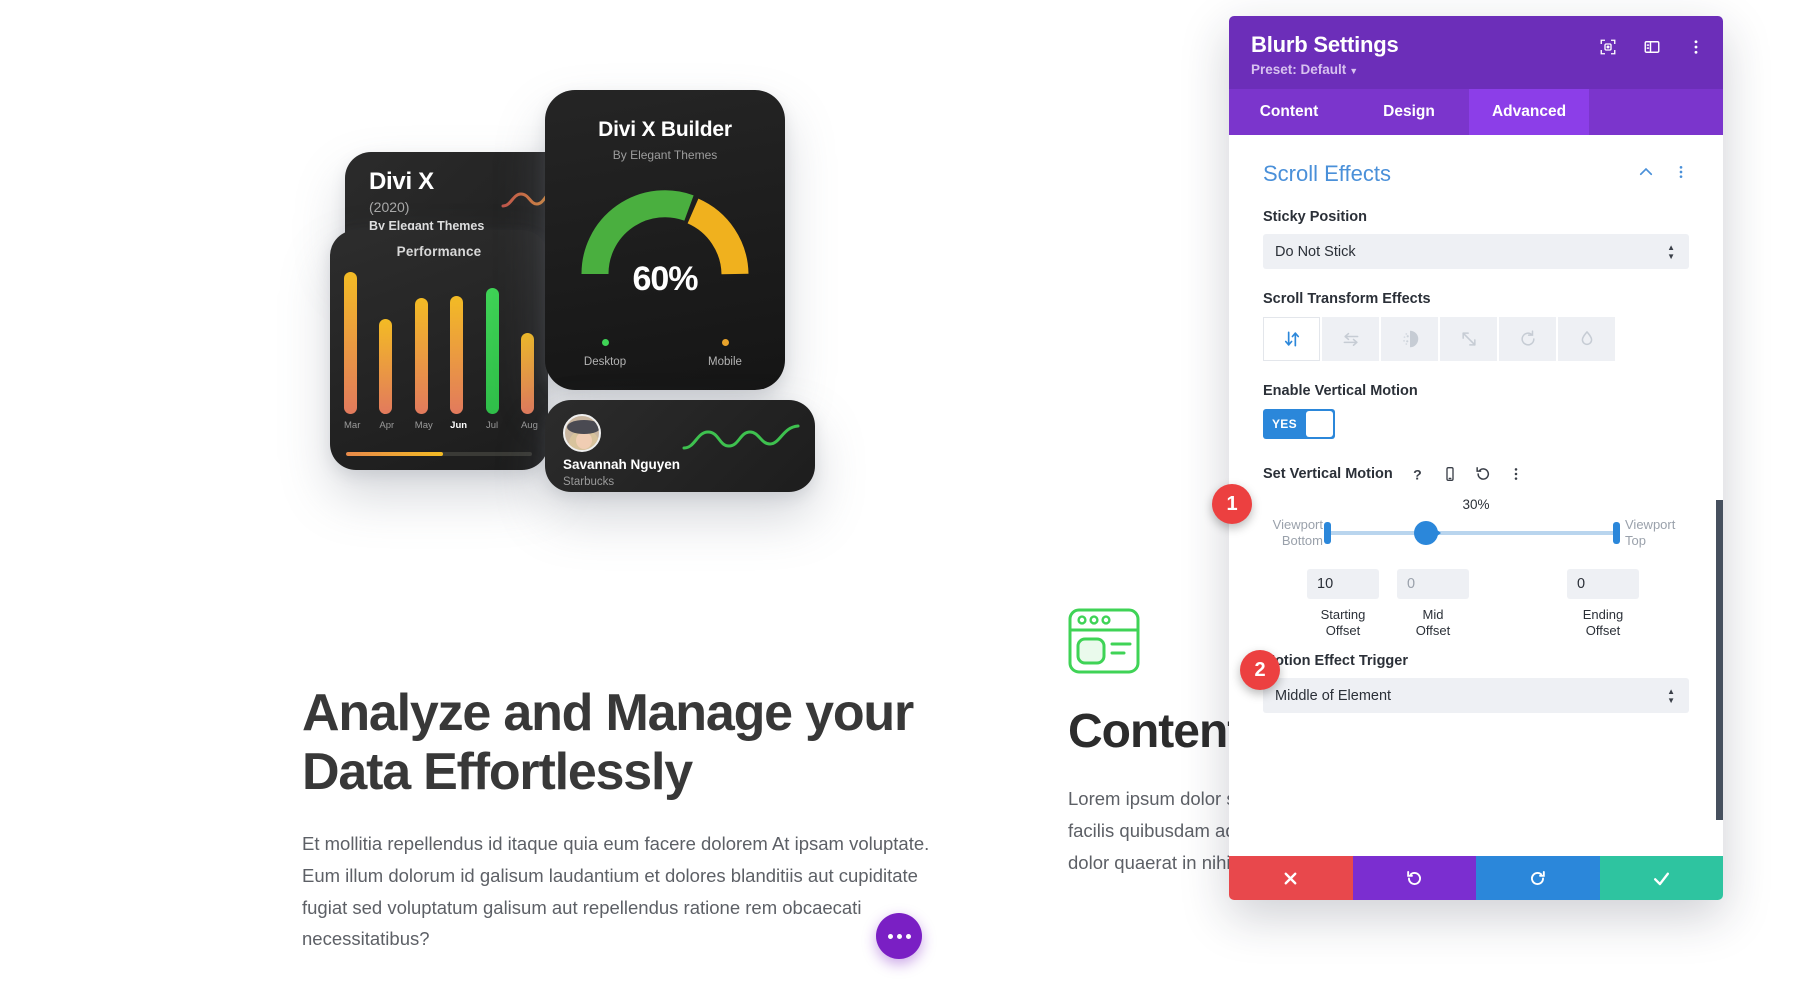 Image resolution: width=1800 pixels, height=996 pixels. I want to click on layout-panel-icon, so click(1652, 47).